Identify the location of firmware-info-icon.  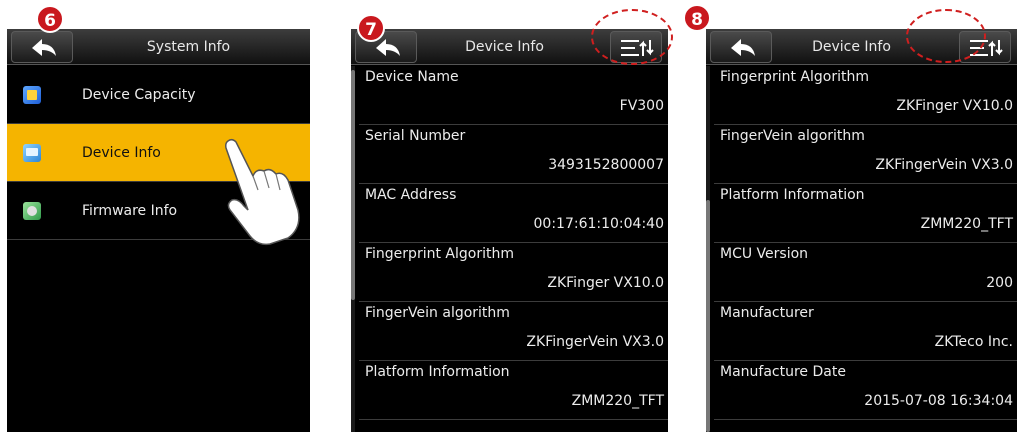
(32, 211).